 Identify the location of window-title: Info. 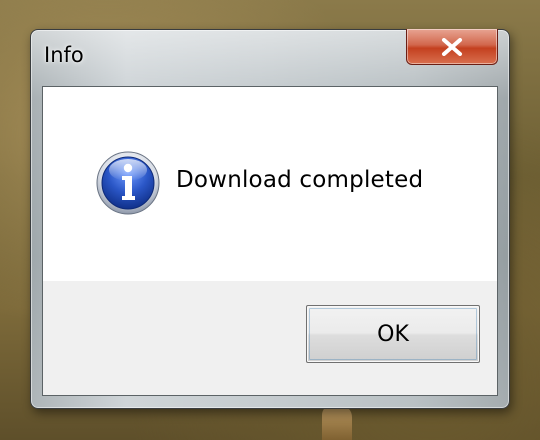
(64, 55).